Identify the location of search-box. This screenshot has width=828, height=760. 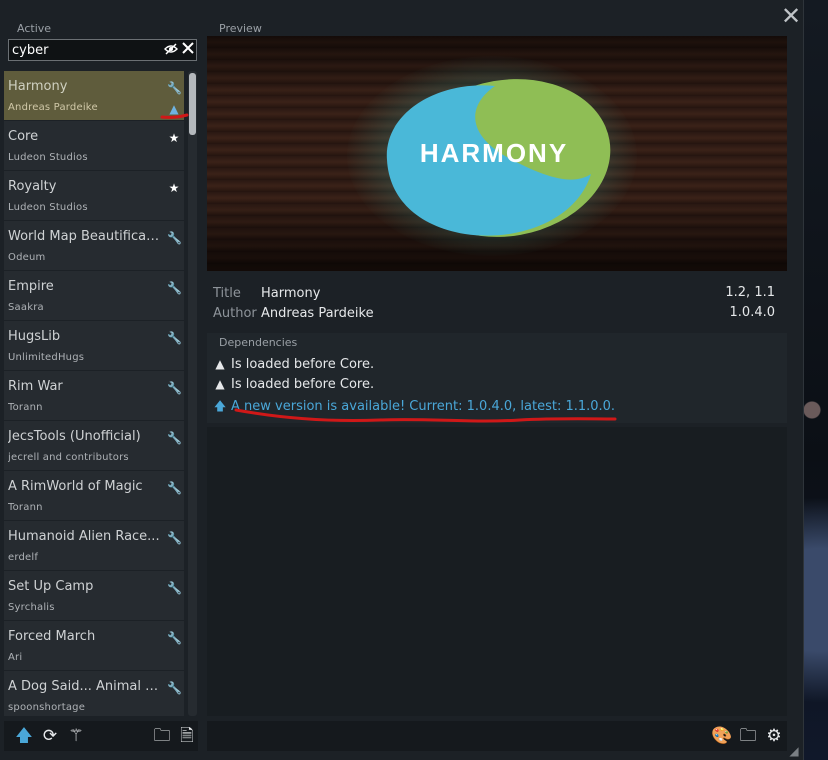
(102, 50).